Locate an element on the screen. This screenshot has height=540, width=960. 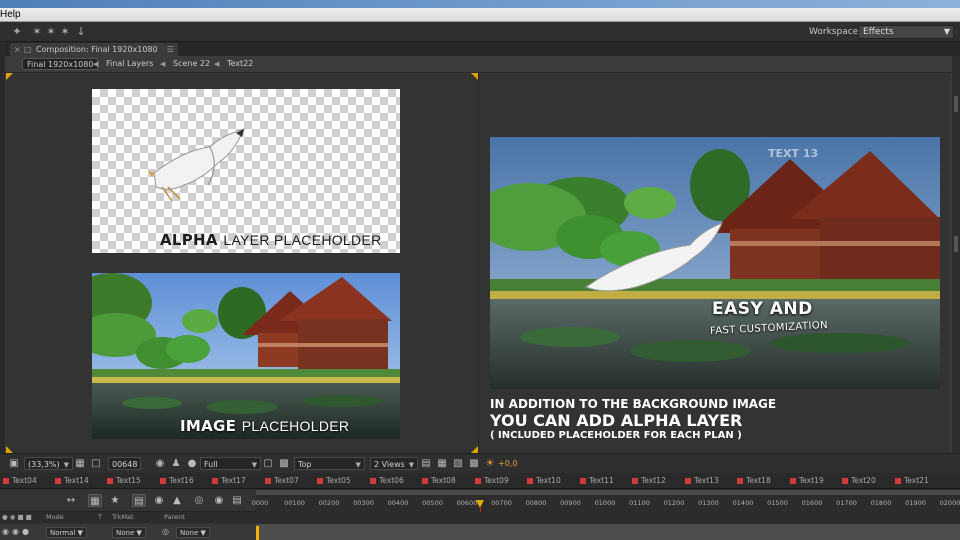
parent-select: None ▼ is located at coordinates (193, 532).